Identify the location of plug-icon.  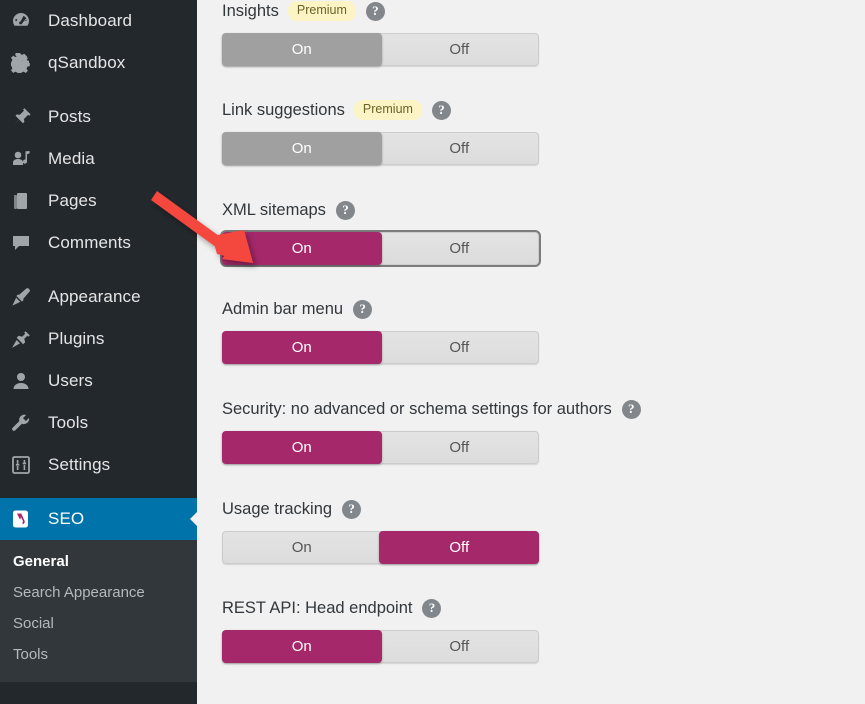
(26, 339).